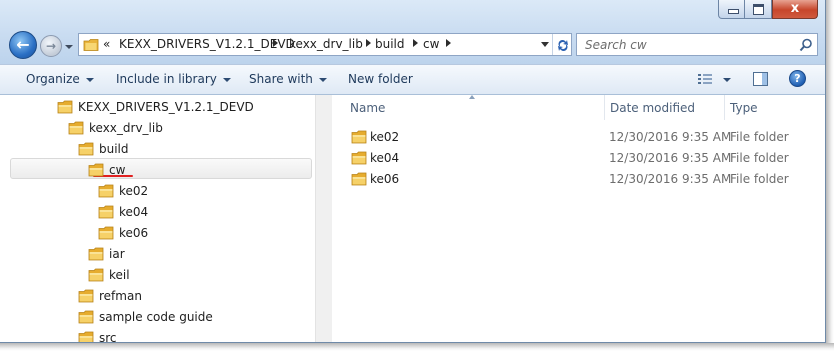 This screenshot has width=834, height=351. What do you see at coordinates (686, 44) in the screenshot?
I see `search-input` at bounding box center [686, 44].